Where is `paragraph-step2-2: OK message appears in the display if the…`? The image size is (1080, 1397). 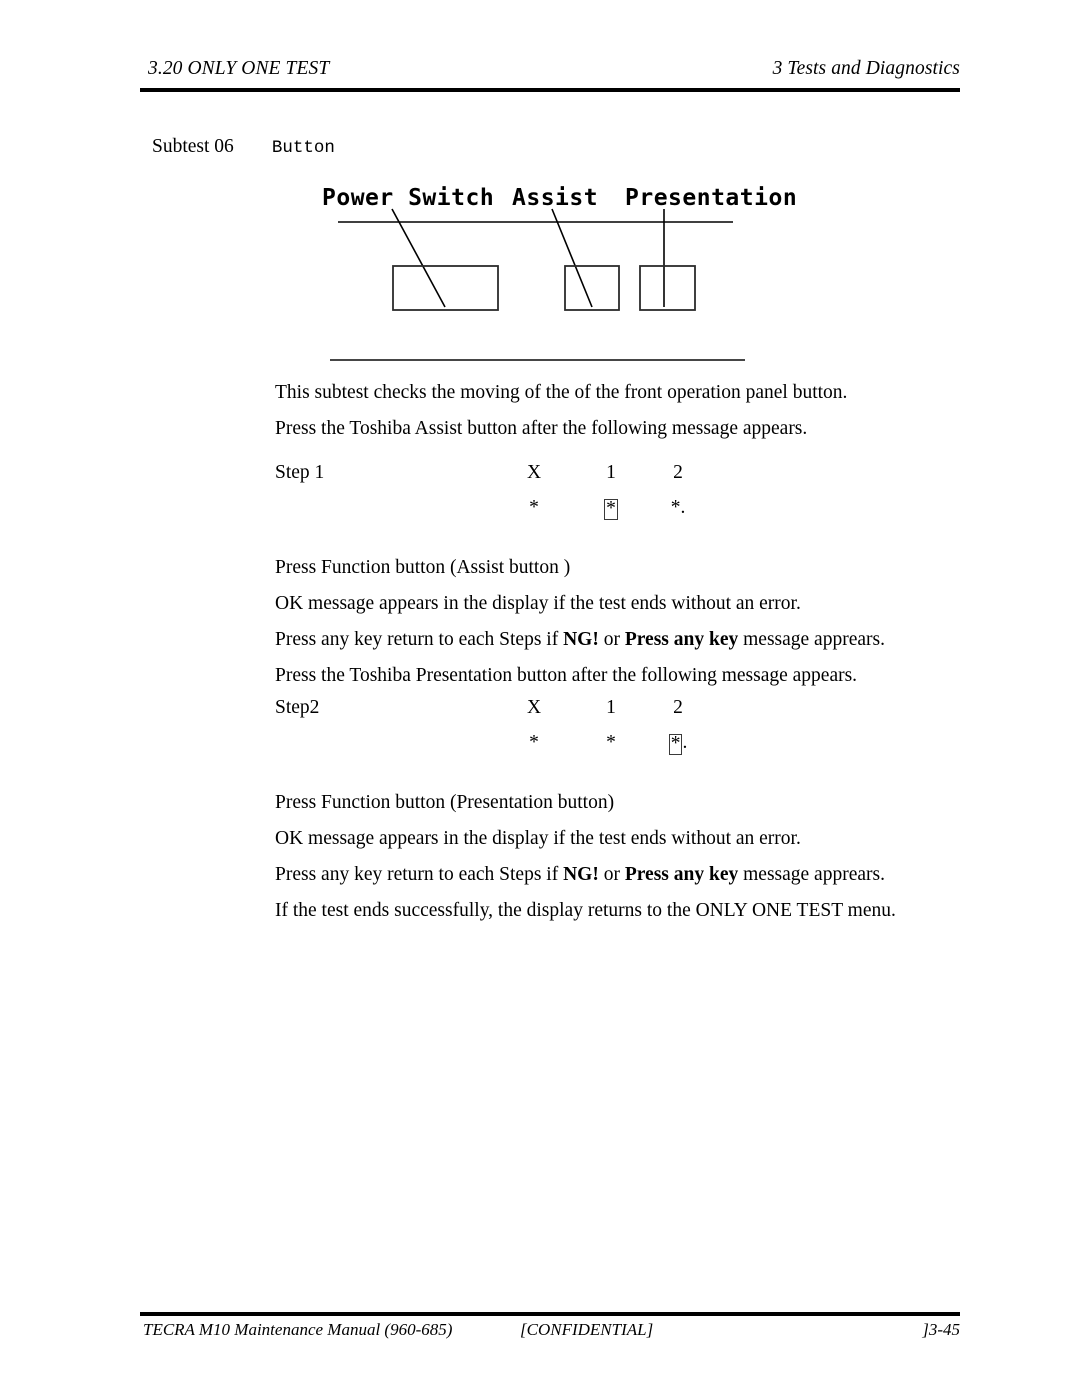
paragraph-step2-2: OK message appears in the display if the… is located at coordinates (538, 838).